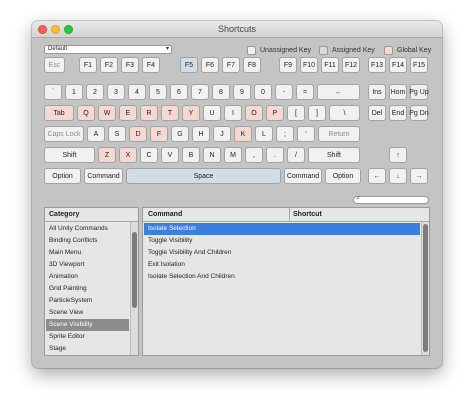 This screenshot has width=474, height=410. Describe the element at coordinates (254, 113) in the screenshot. I see `key-o: O` at that location.